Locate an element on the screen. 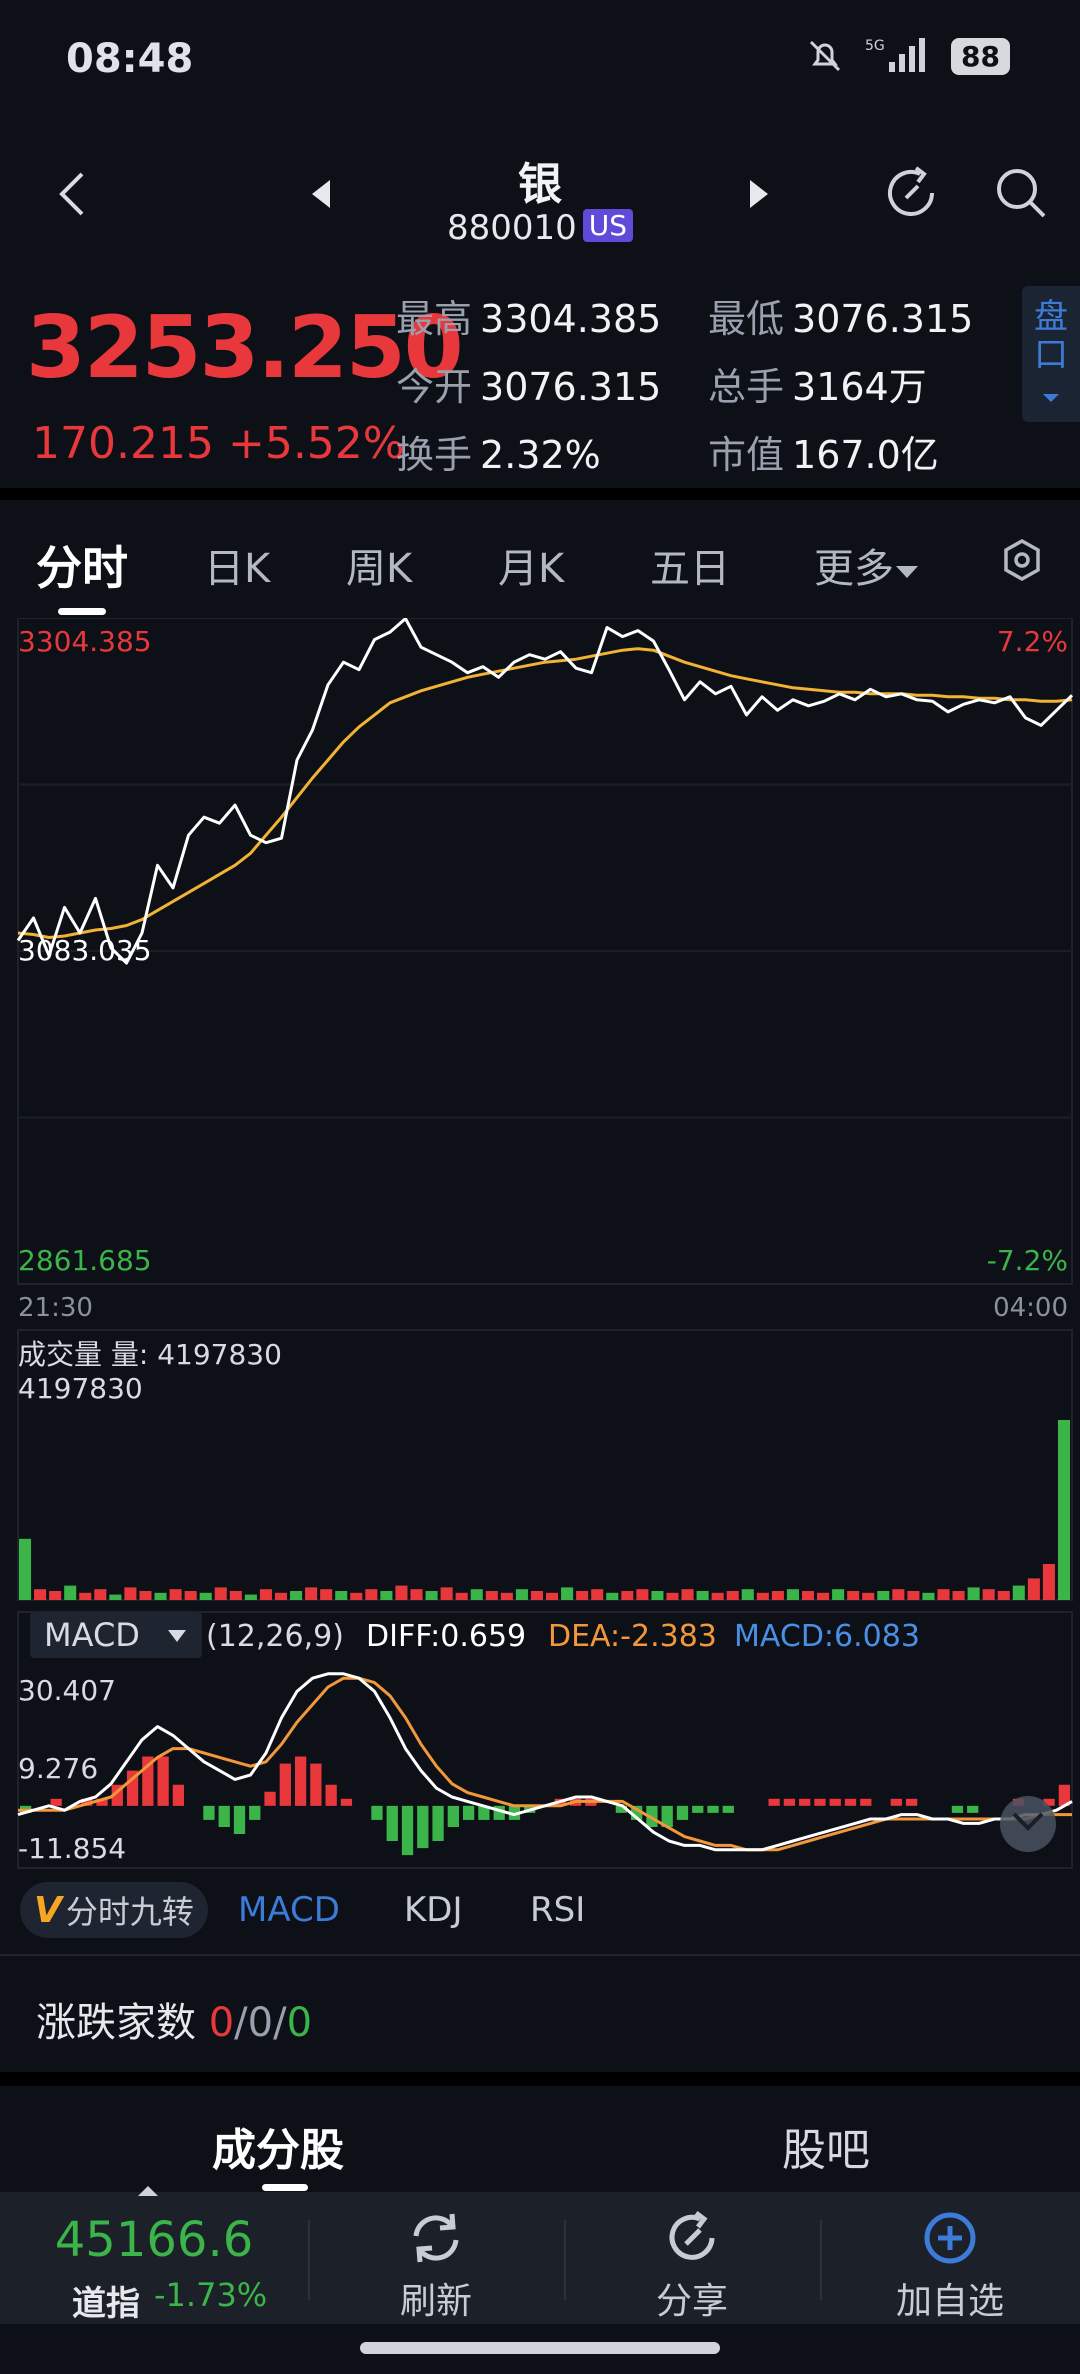  next-icon is located at coordinates (759, 194).